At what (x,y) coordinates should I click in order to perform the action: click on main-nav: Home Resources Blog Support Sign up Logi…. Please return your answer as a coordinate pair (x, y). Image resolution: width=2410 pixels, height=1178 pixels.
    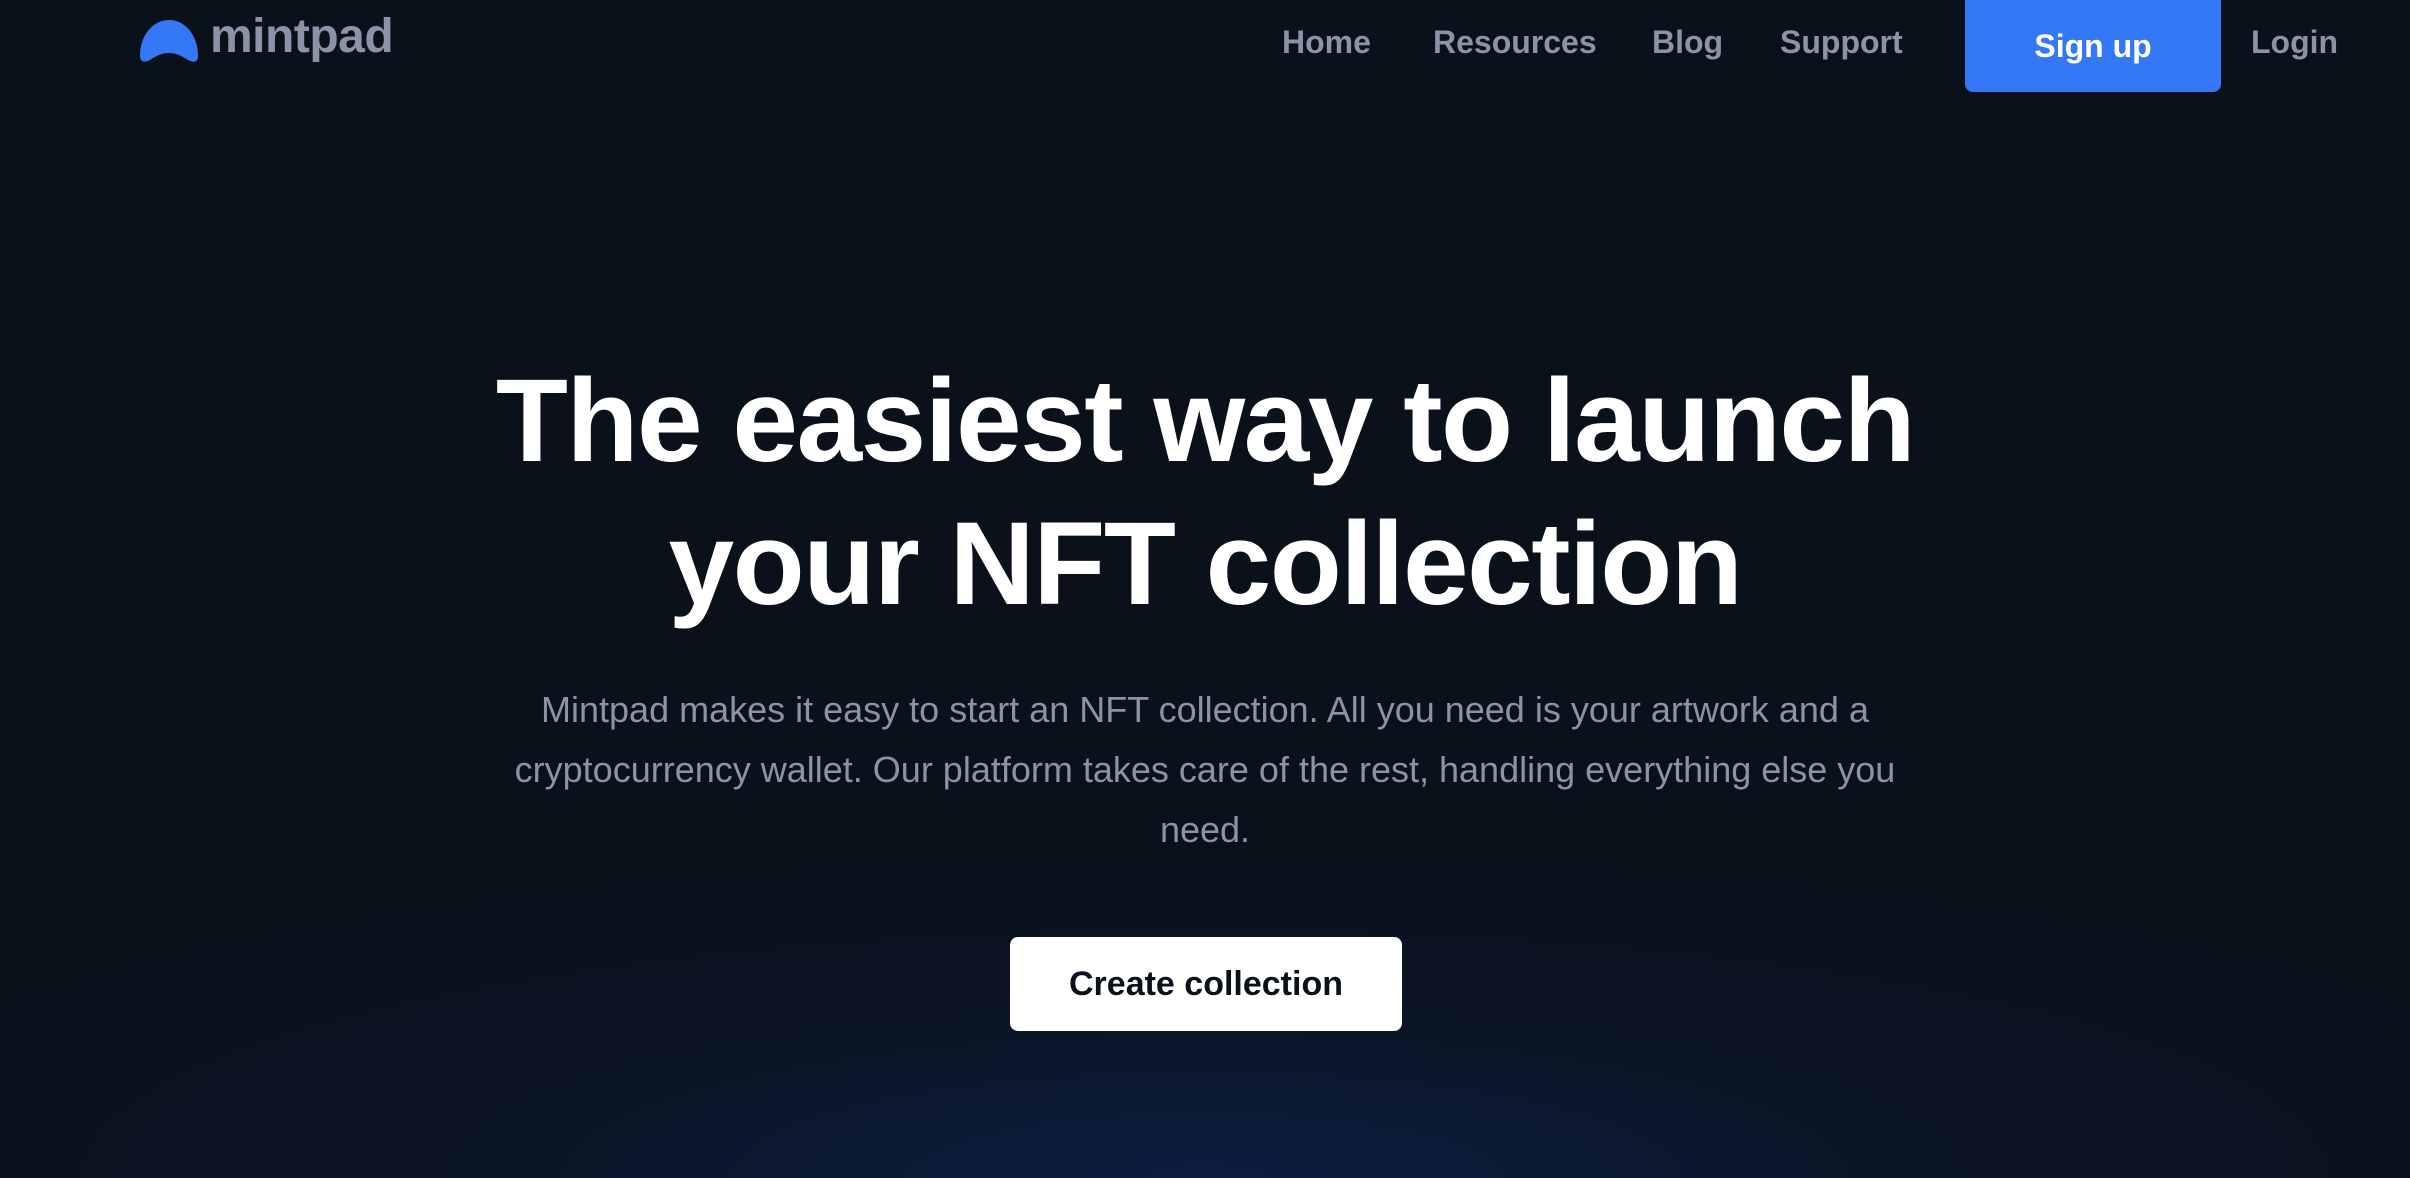
    Looking at the image, I should click on (1205, 46).